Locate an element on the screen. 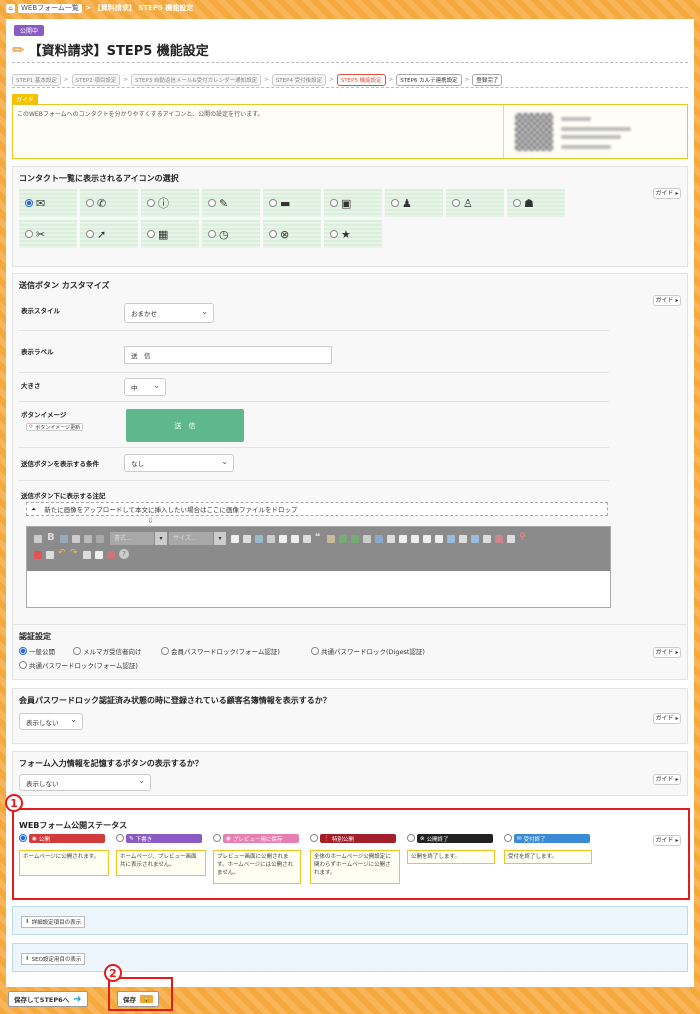  table-icon is located at coordinates (88, 539).